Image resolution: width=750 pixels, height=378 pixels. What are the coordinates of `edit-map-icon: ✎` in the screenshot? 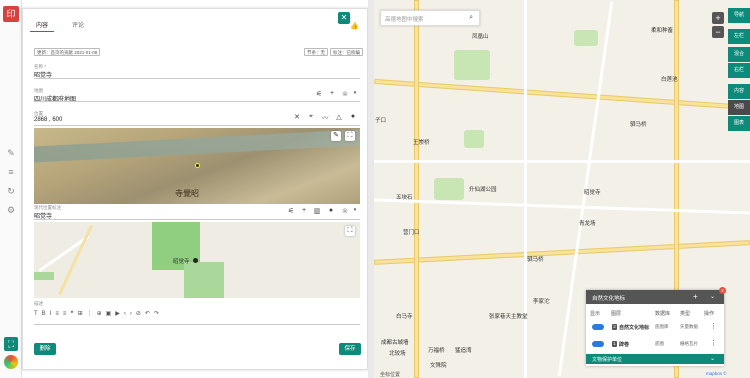 It's located at (336, 136).